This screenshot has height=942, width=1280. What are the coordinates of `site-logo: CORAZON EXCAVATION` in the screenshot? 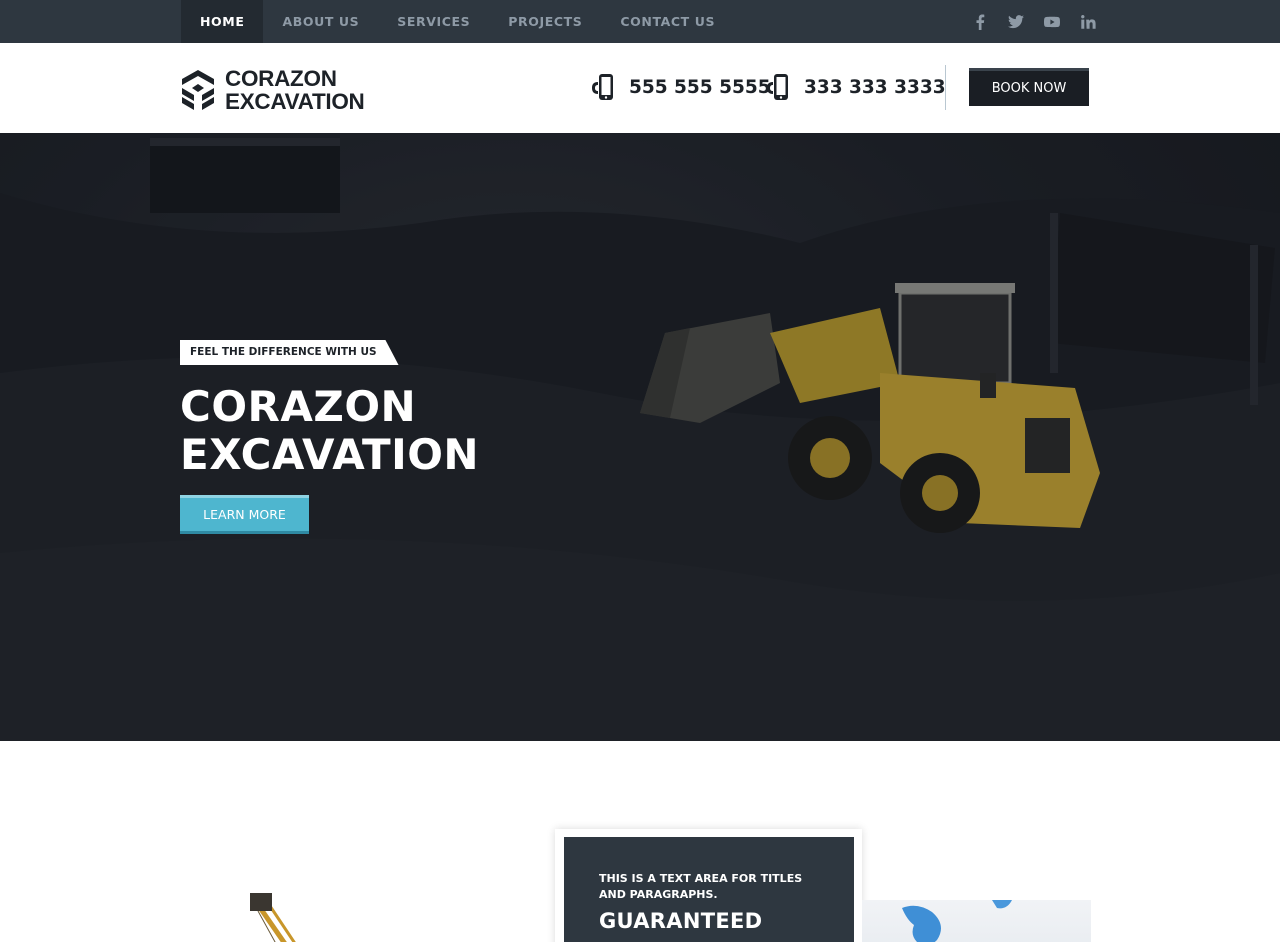 It's located at (272, 90).